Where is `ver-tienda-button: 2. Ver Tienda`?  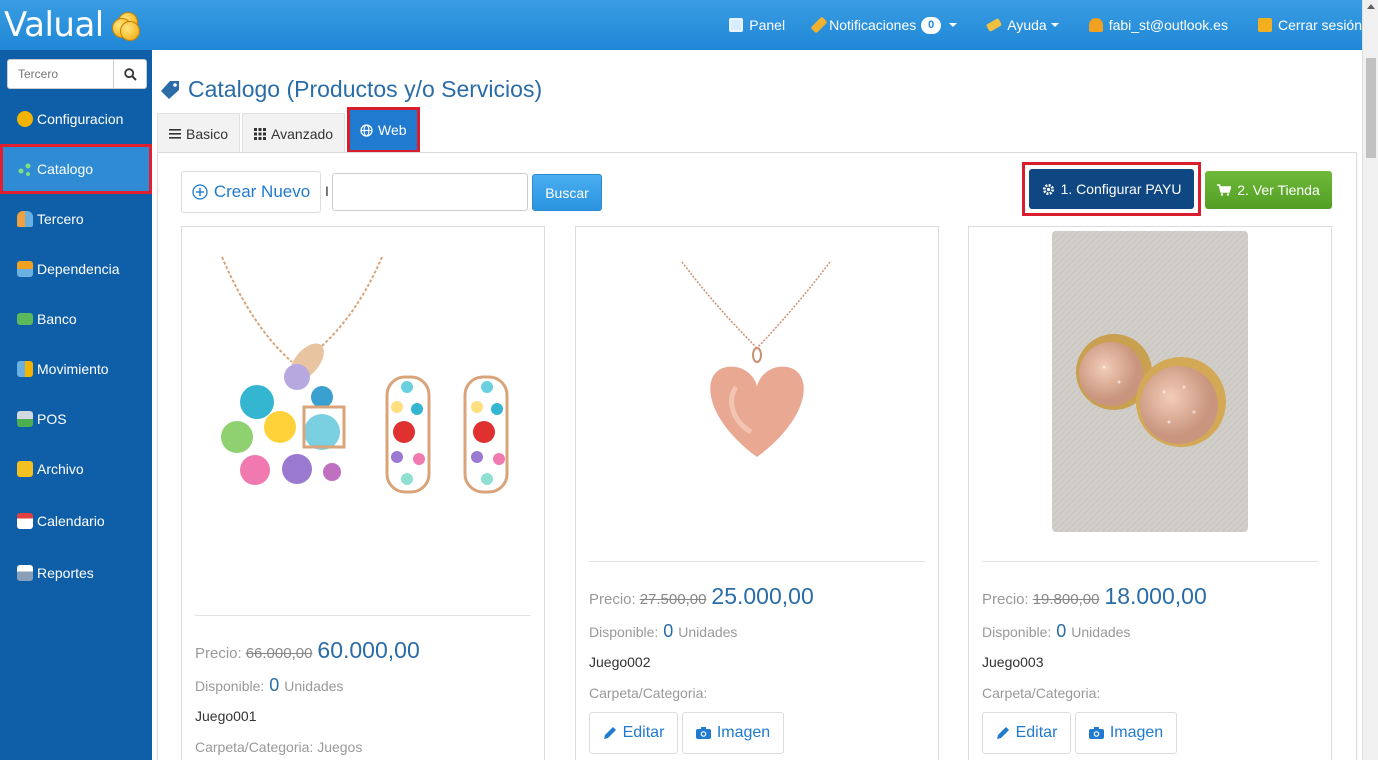 ver-tienda-button: 2. Ver Tienda is located at coordinates (1268, 190).